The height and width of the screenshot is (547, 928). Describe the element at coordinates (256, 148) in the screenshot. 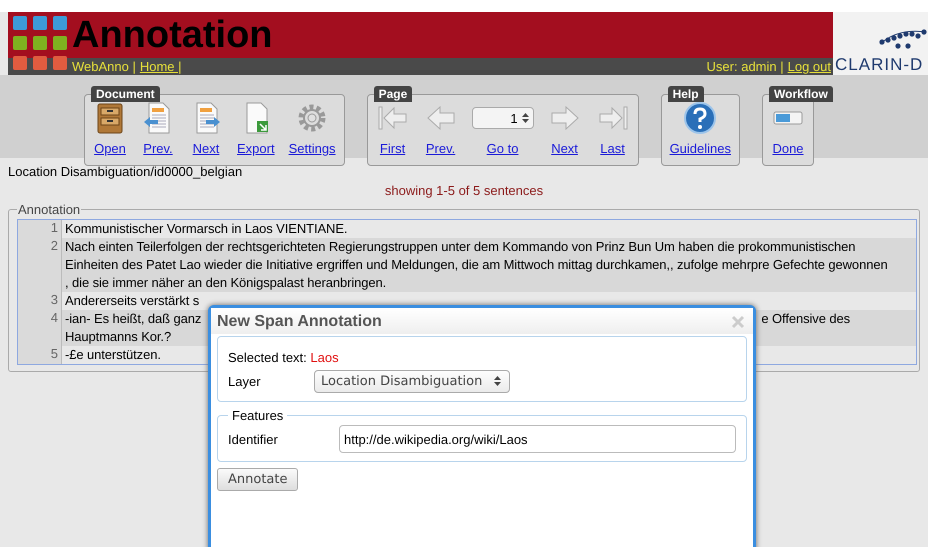

I see `toolbar-link: Export` at that location.